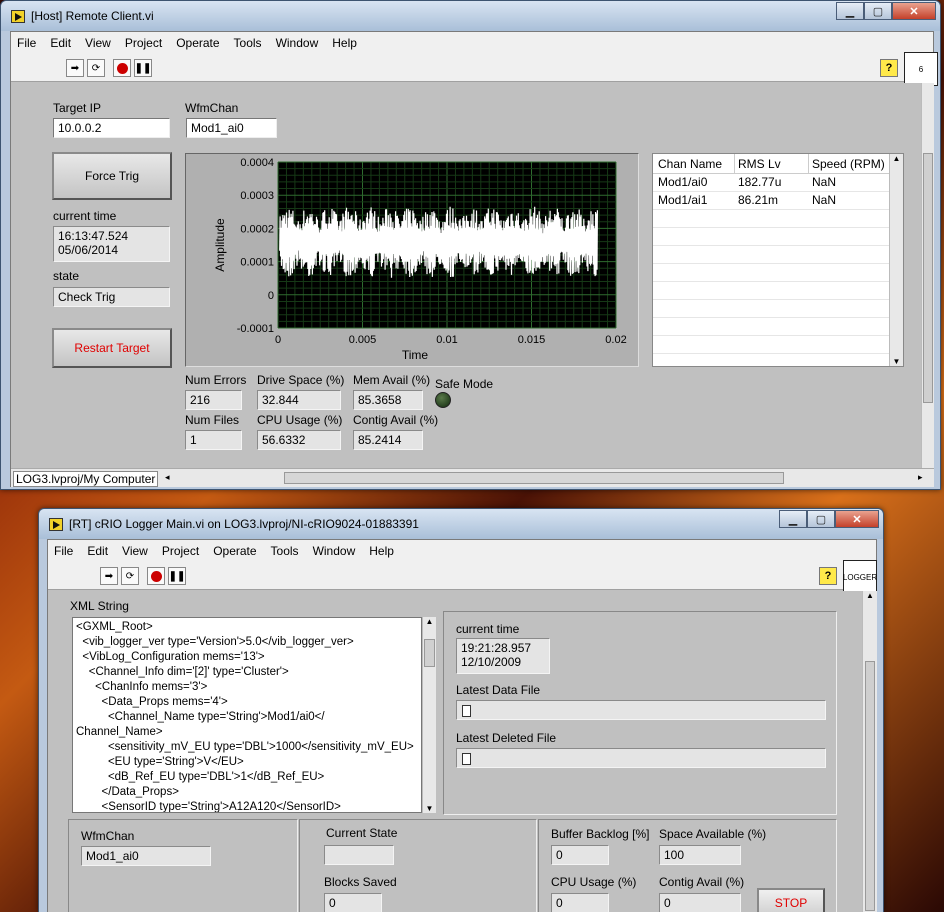 Image resolution: width=944 pixels, height=912 pixels. I want to click on restart-target-button: Restart Target, so click(112, 348).